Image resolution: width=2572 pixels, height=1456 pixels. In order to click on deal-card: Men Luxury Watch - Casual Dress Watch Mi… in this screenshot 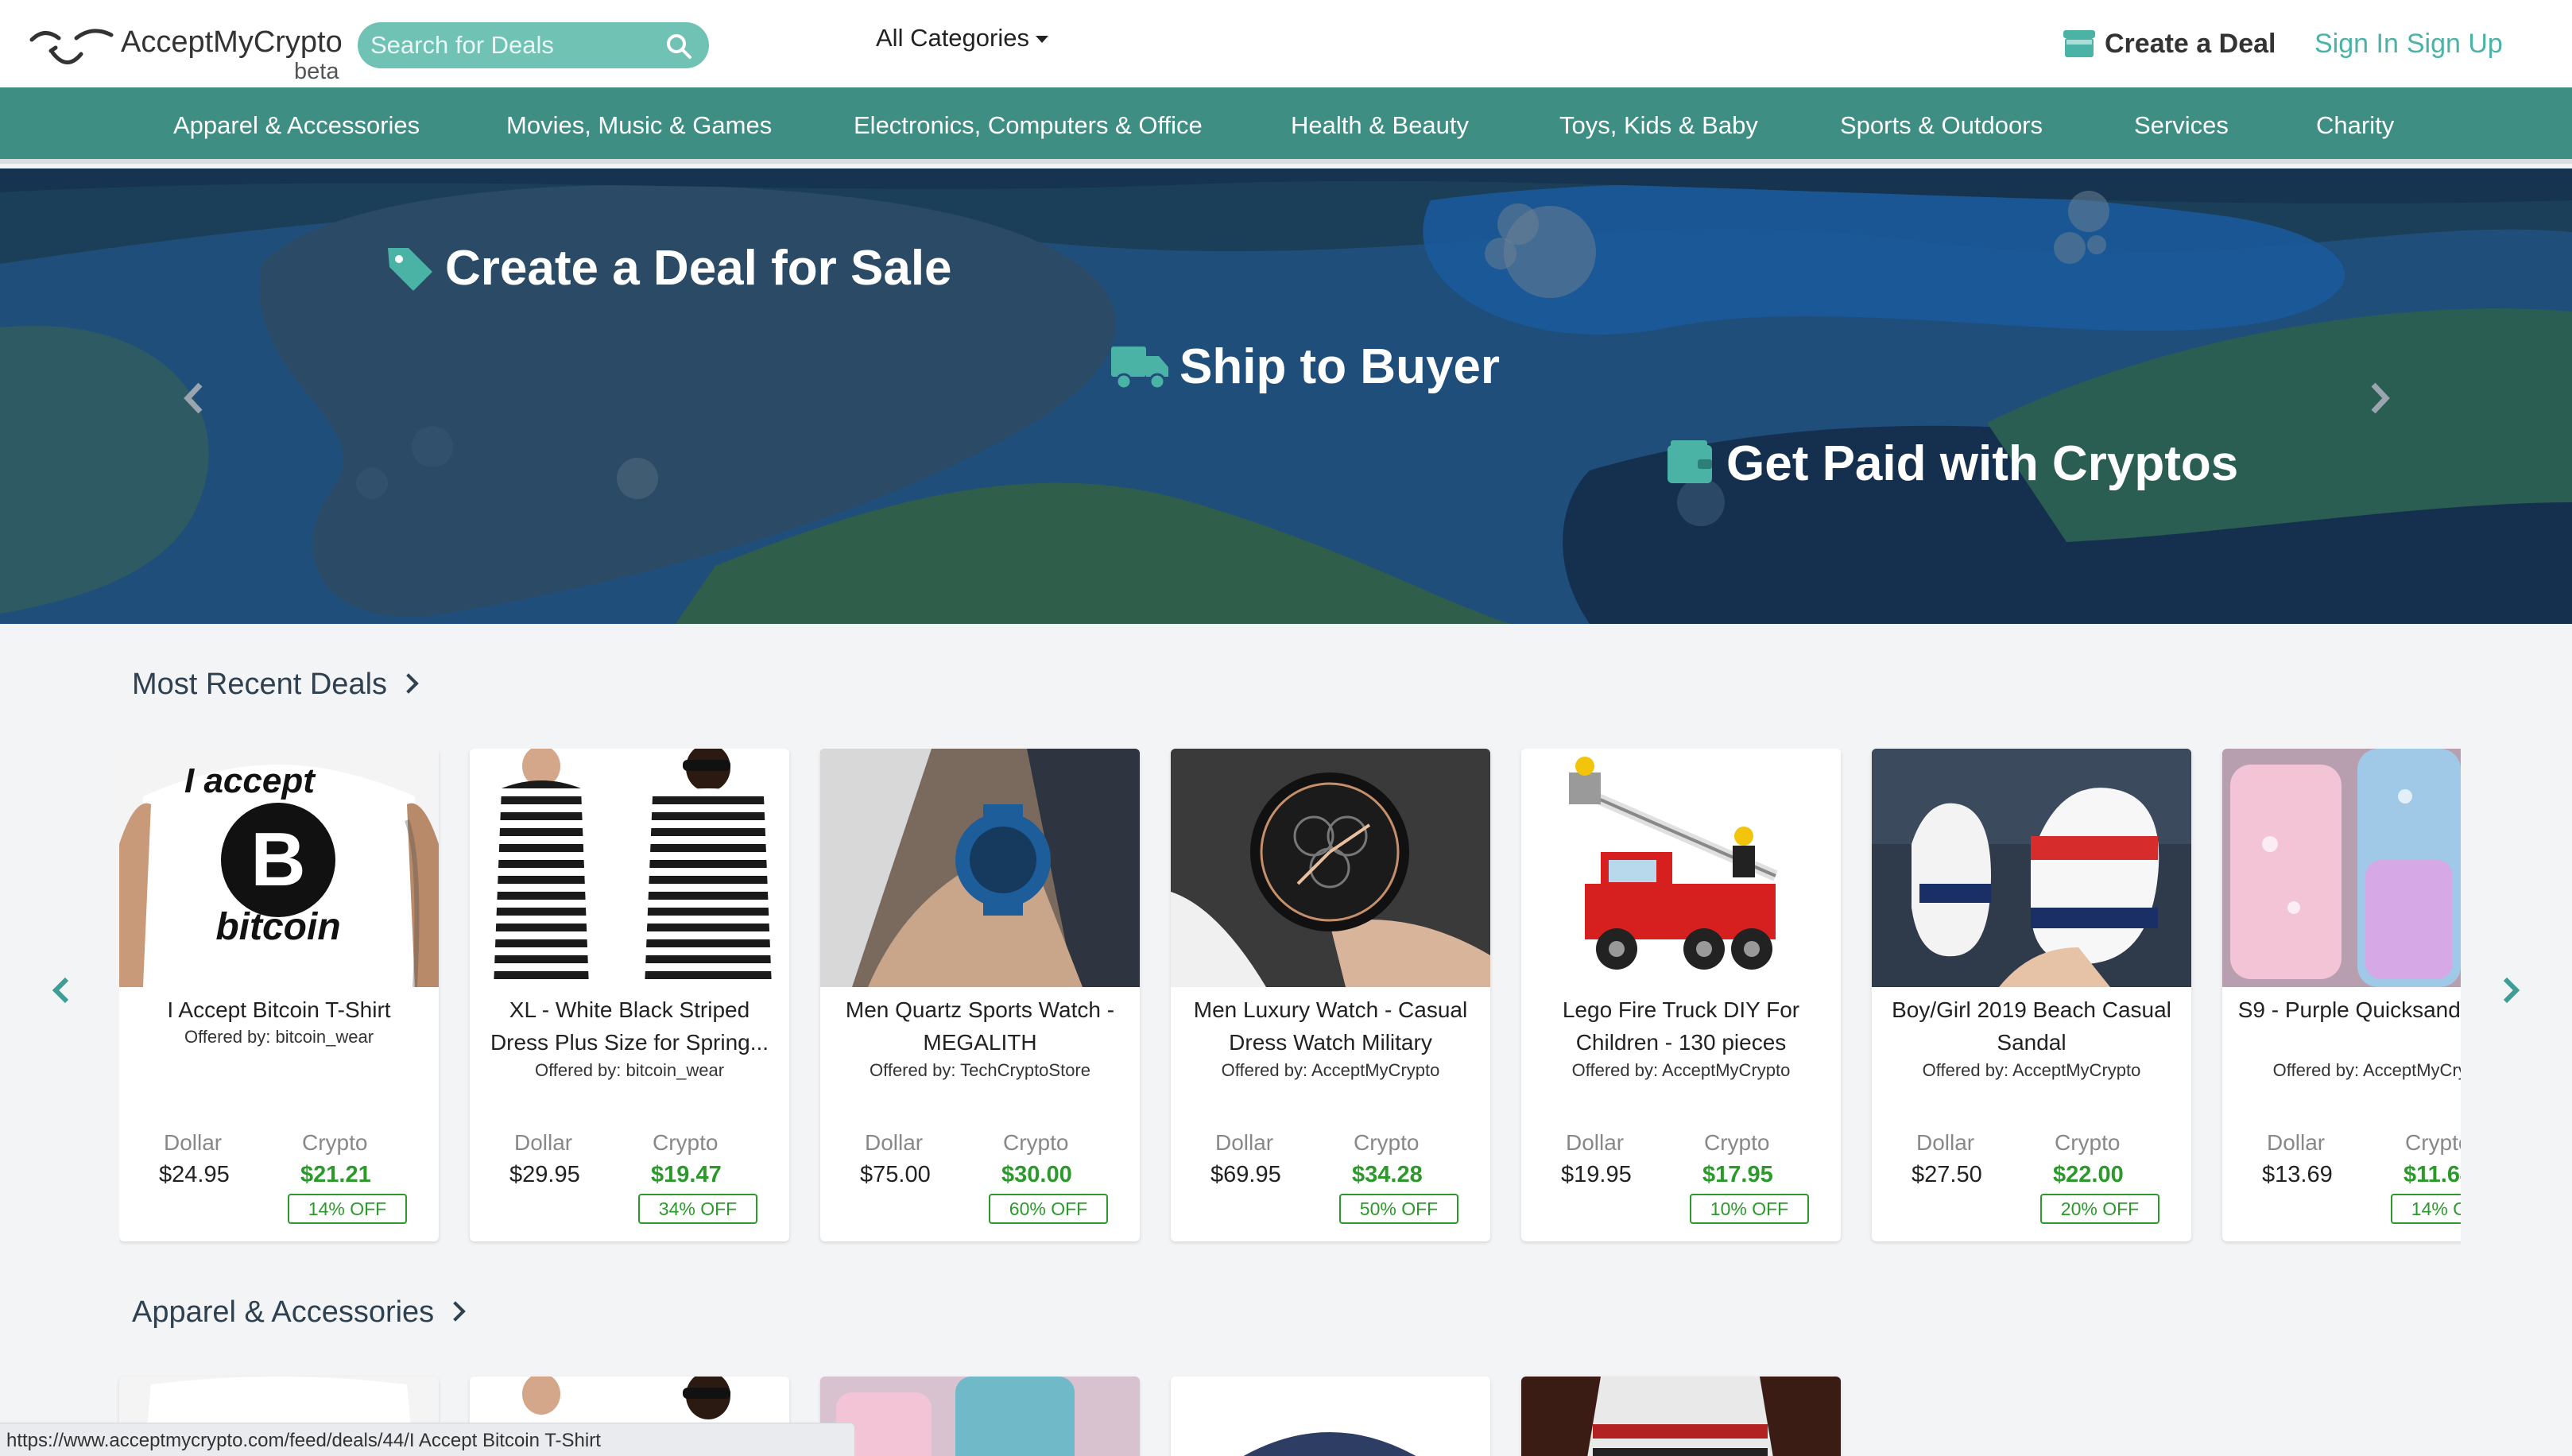, I will do `click(1330, 995)`.